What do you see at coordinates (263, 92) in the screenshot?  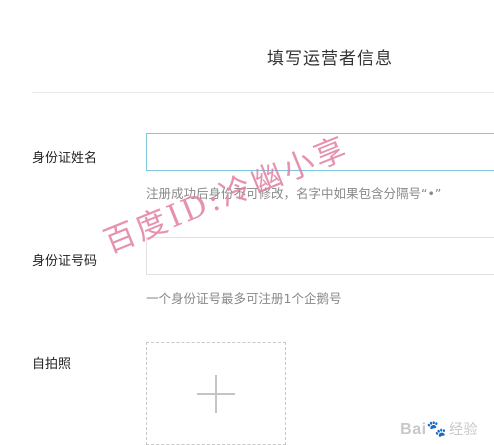 I see `header-divider` at bounding box center [263, 92].